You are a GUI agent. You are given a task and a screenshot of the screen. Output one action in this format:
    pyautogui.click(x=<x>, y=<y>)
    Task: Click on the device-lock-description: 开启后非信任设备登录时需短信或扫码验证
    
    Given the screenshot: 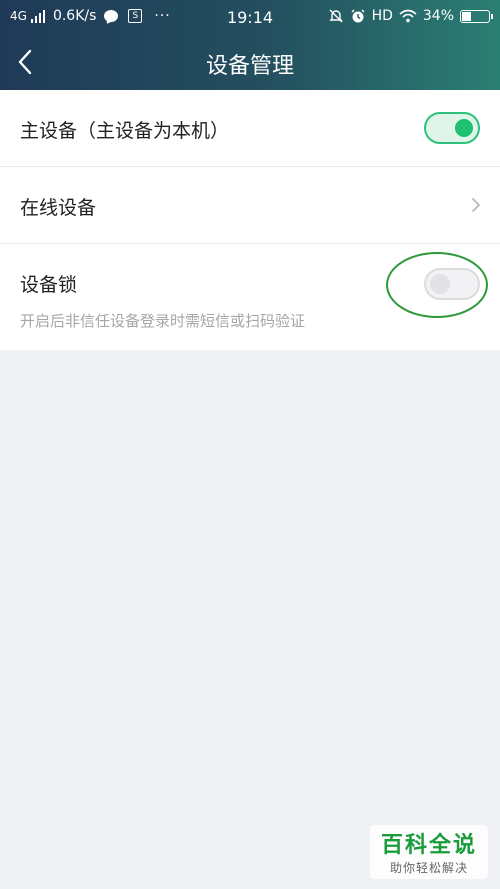 What is the action you would take?
    pyautogui.click(x=163, y=321)
    